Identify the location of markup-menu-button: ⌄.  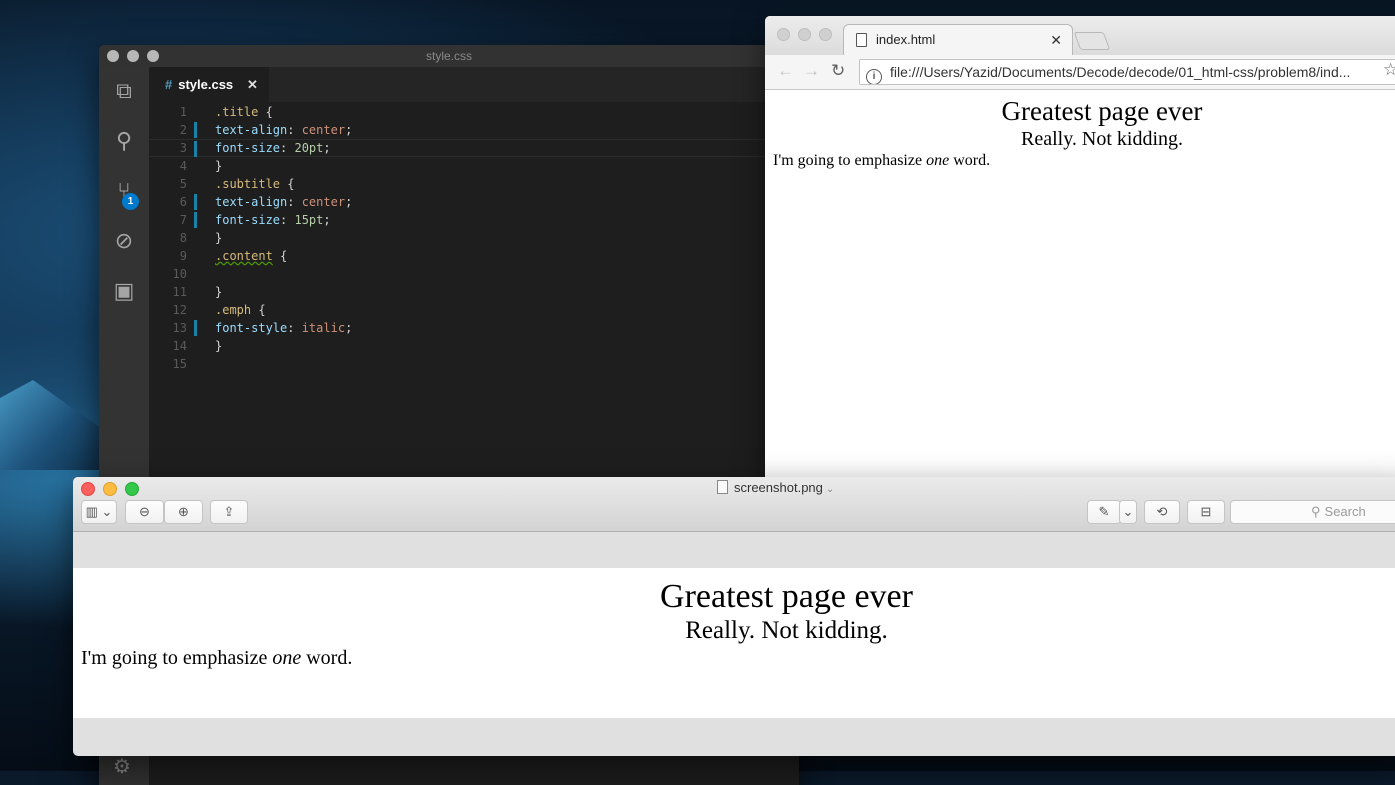
(1128, 512).